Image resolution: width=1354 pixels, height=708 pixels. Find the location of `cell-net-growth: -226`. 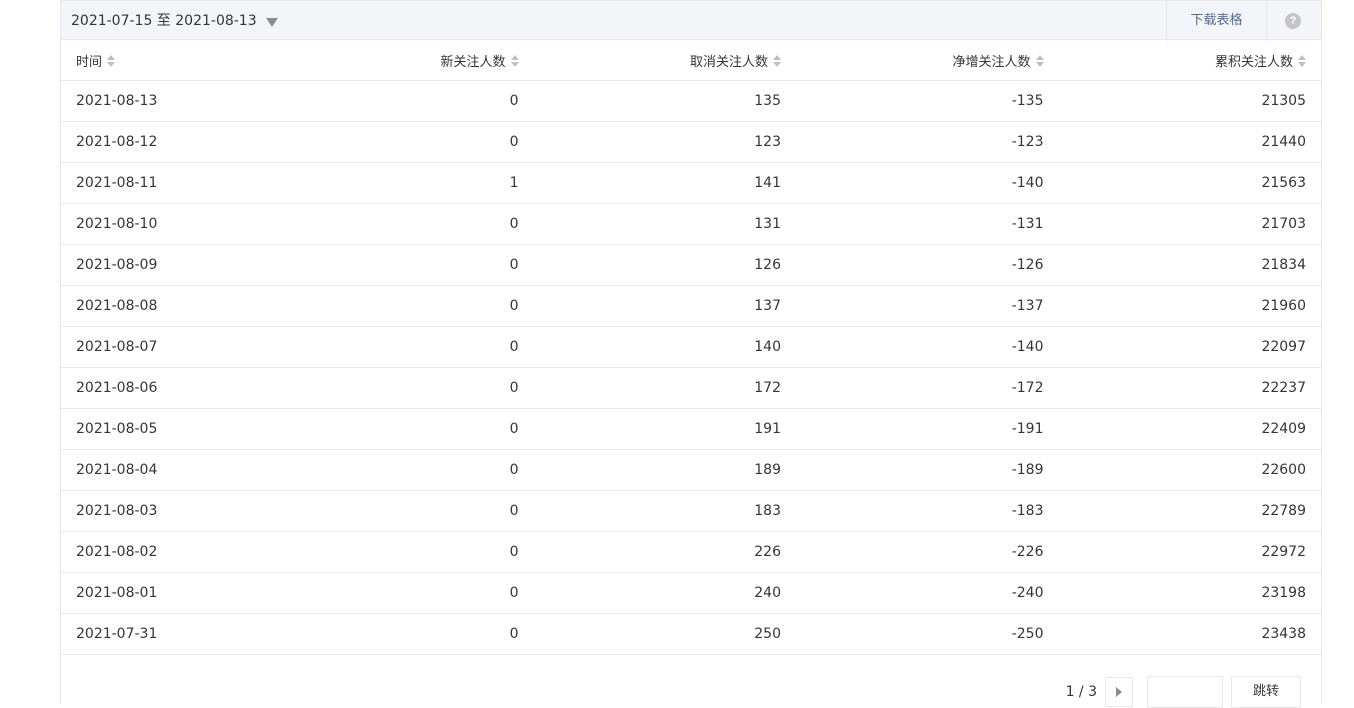

cell-net-growth: -226 is located at coordinates (927, 552).